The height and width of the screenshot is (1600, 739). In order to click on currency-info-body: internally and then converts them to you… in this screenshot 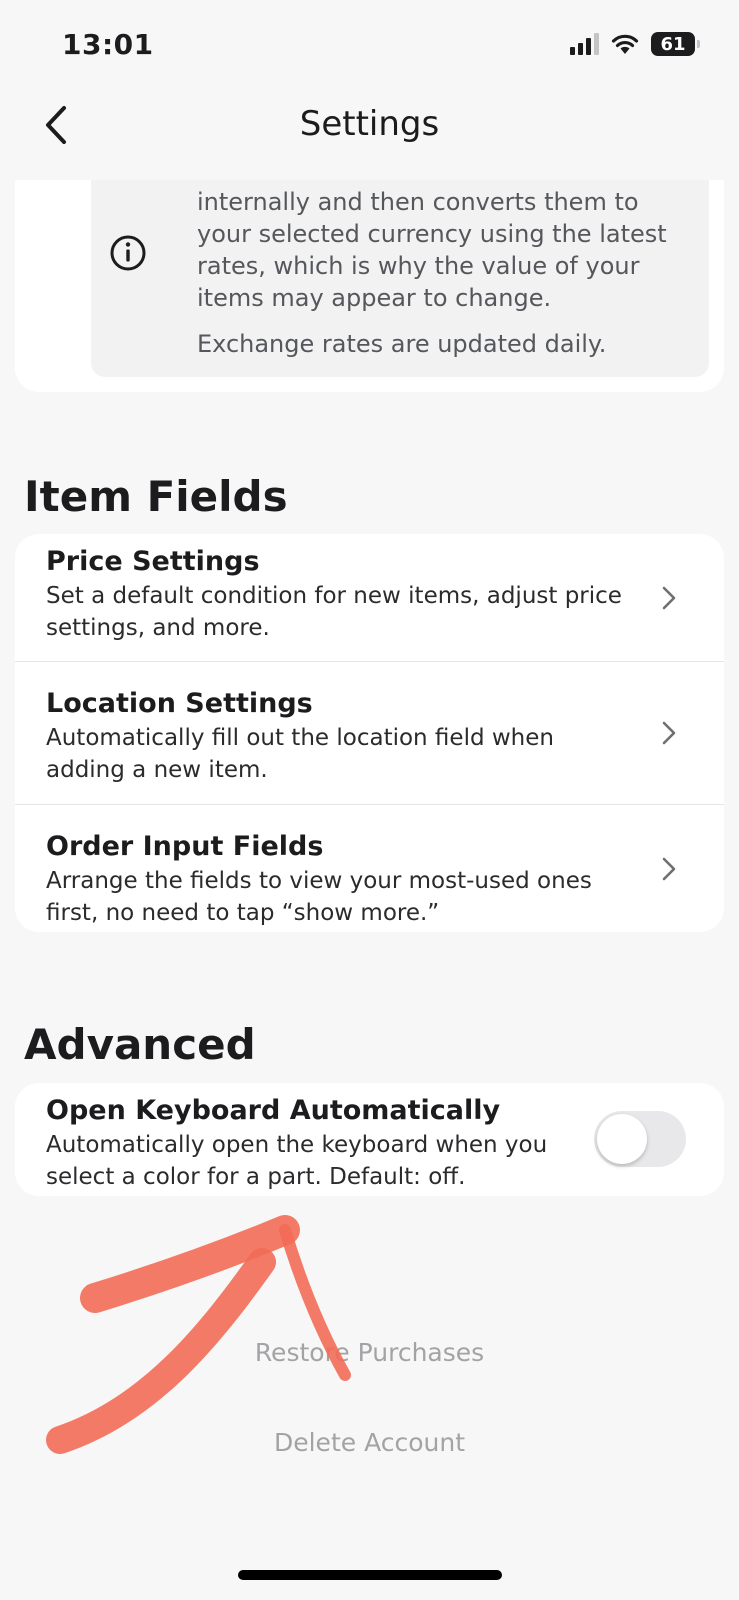, I will do `click(432, 250)`.